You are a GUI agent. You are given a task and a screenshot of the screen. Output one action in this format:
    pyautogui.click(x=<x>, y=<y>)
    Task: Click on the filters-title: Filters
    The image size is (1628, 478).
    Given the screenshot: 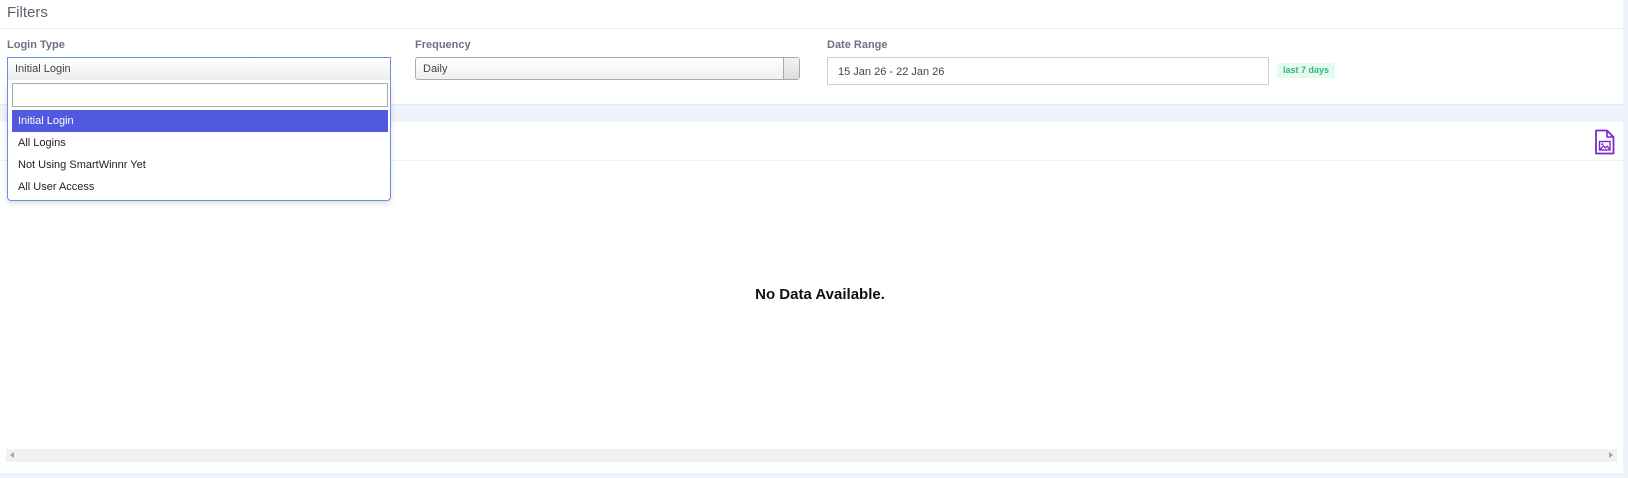 What is the action you would take?
    pyautogui.click(x=27, y=12)
    